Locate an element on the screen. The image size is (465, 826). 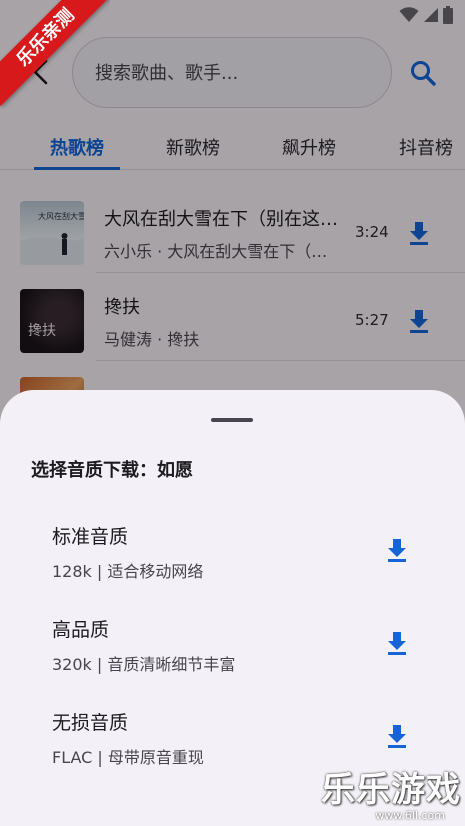
quality-name: 高品质 is located at coordinates (81, 630).